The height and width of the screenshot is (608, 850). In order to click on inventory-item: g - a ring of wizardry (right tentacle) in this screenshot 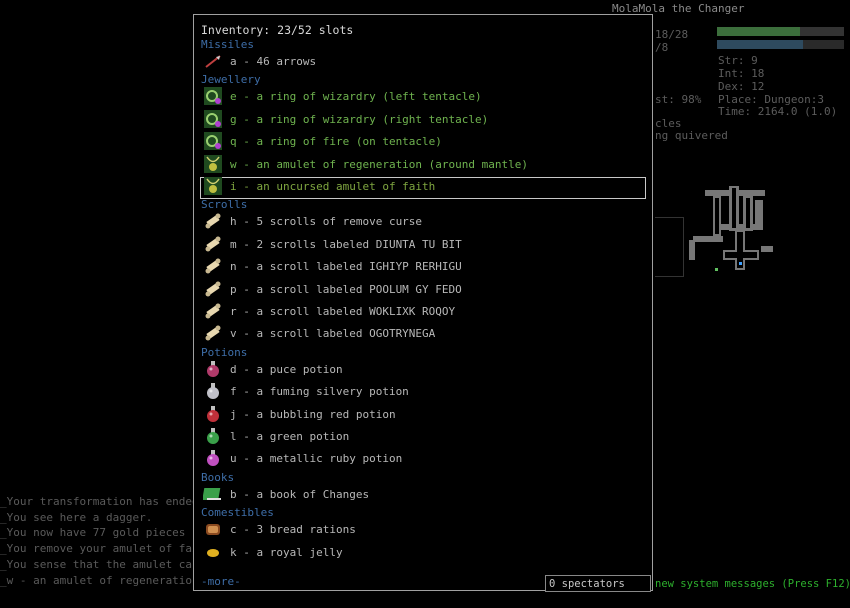, I will do `click(421, 119)`.